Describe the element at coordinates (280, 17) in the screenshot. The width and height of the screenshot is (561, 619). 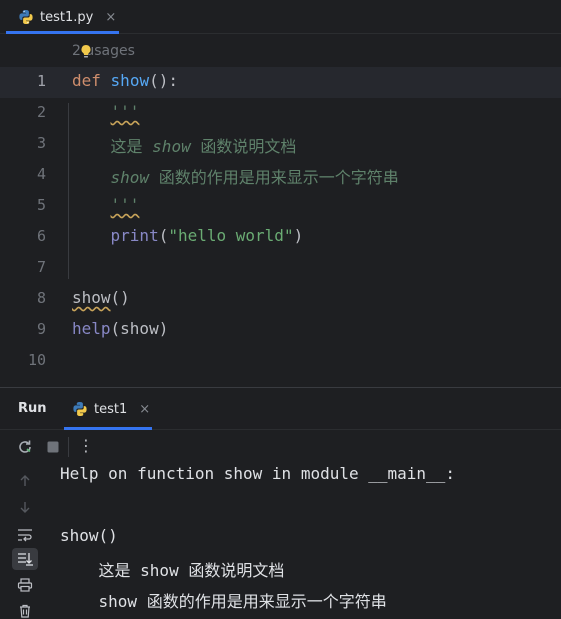
I see `editor-tab-bar: test1.py ×` at that location.